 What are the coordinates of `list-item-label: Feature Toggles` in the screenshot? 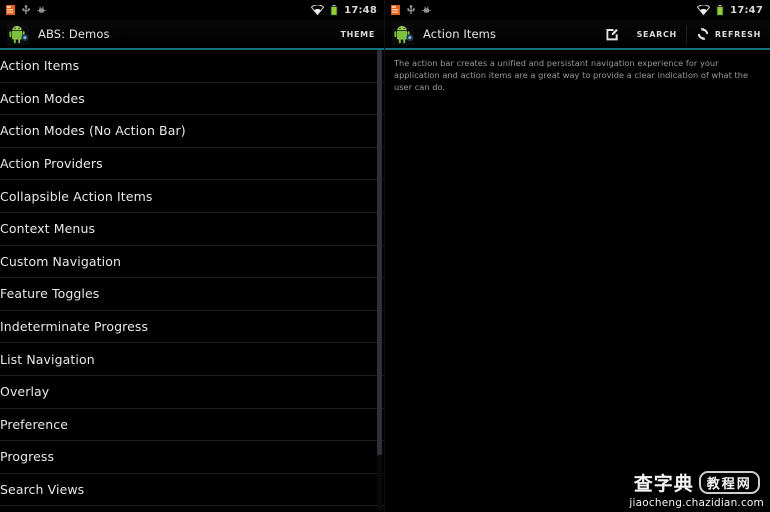 It's located at (50, 294).